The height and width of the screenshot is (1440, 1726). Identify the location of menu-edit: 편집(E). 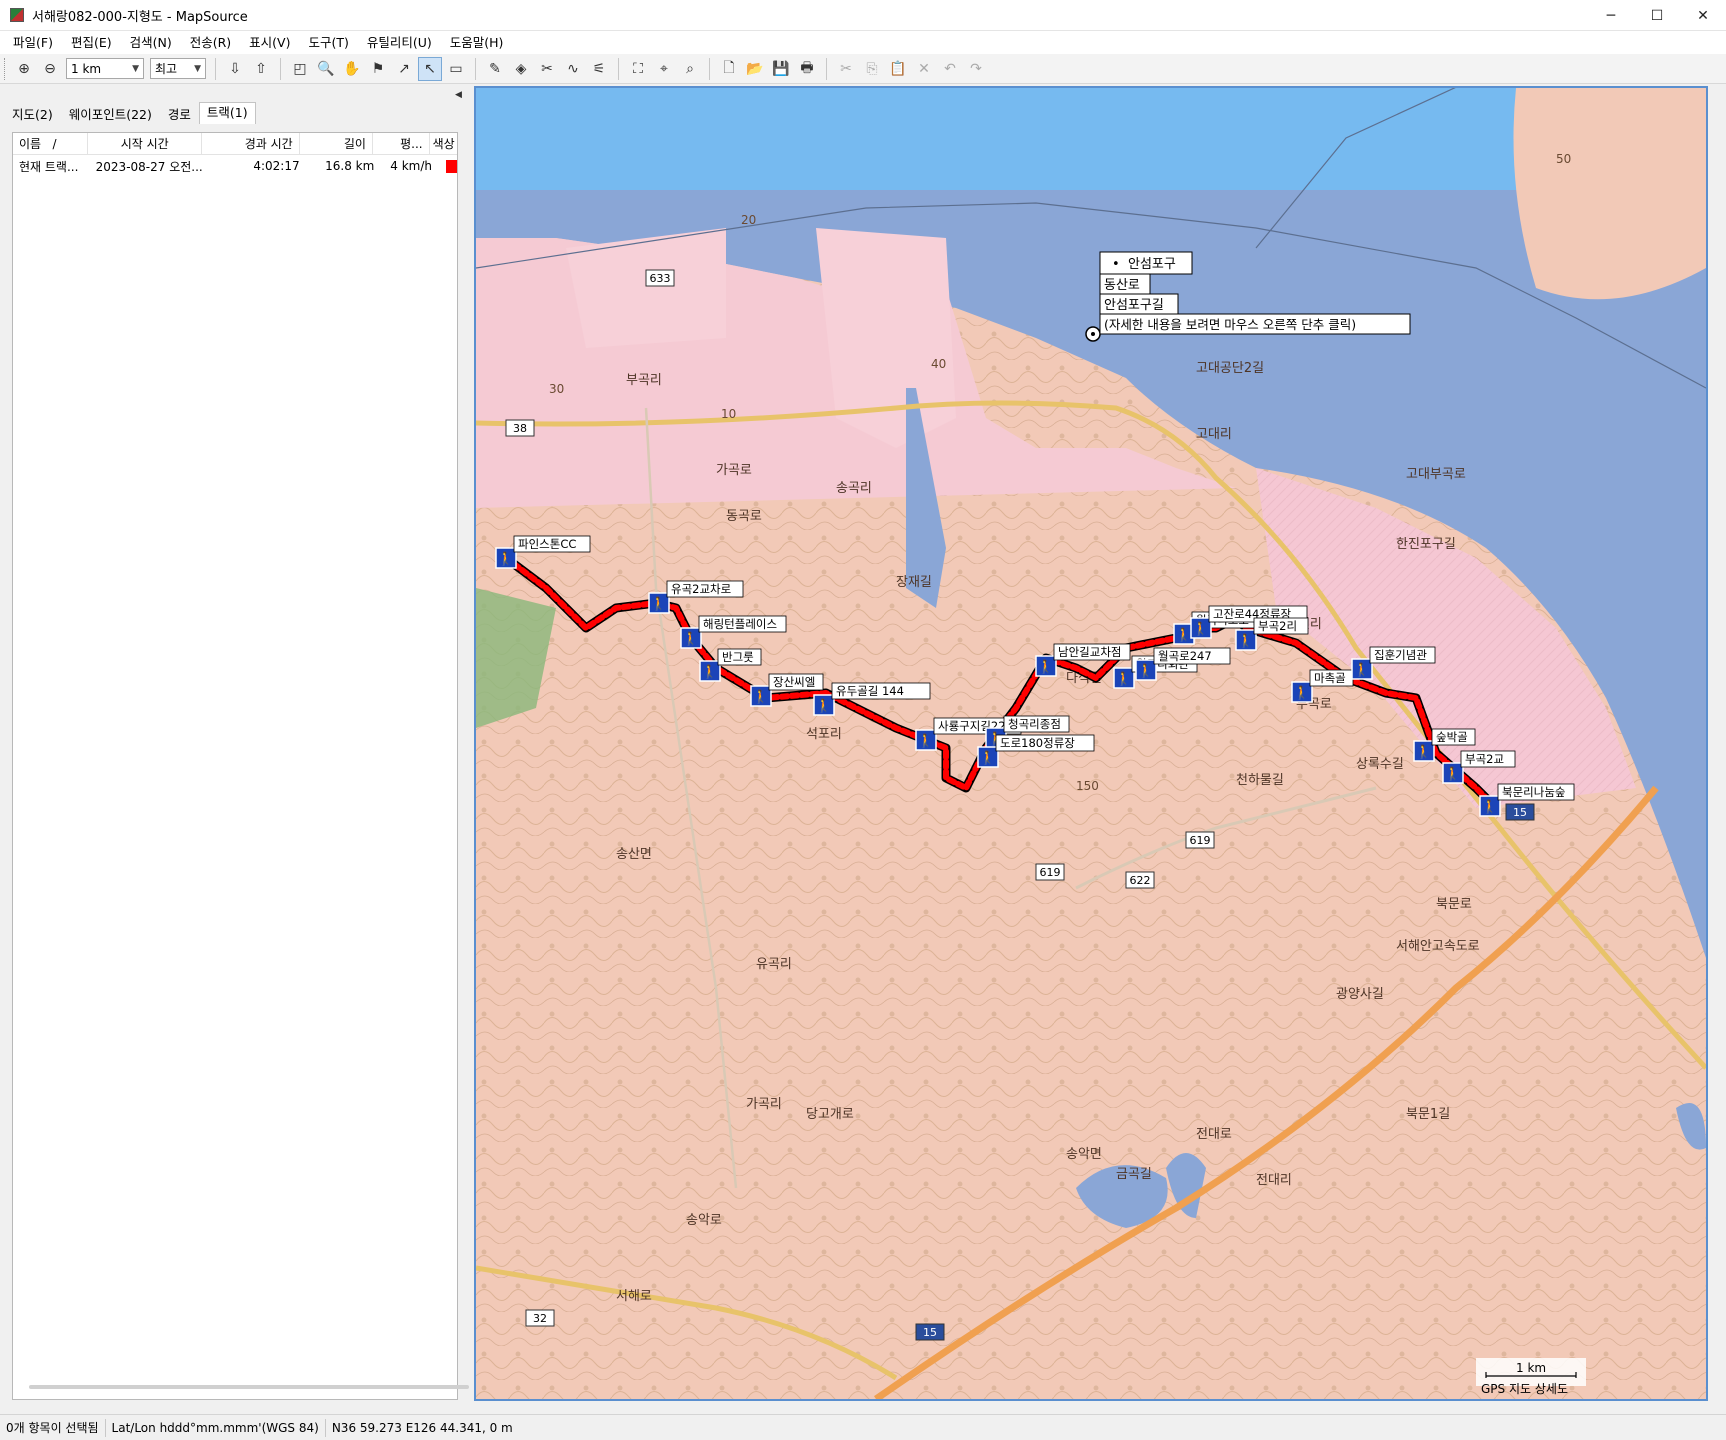
(91, 42).